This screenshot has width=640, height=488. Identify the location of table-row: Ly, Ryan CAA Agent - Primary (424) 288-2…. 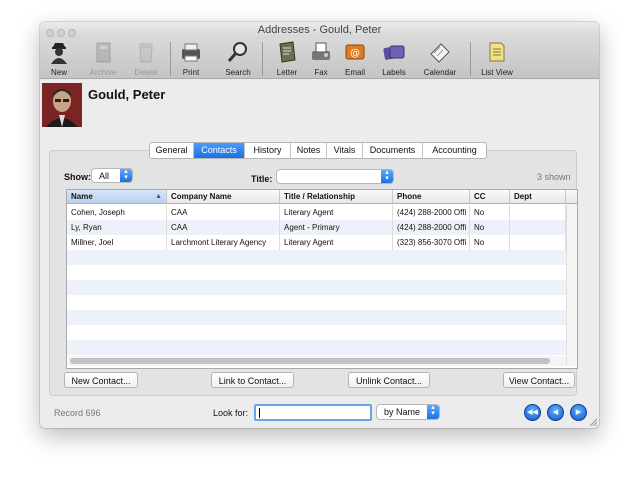
(316, 227).